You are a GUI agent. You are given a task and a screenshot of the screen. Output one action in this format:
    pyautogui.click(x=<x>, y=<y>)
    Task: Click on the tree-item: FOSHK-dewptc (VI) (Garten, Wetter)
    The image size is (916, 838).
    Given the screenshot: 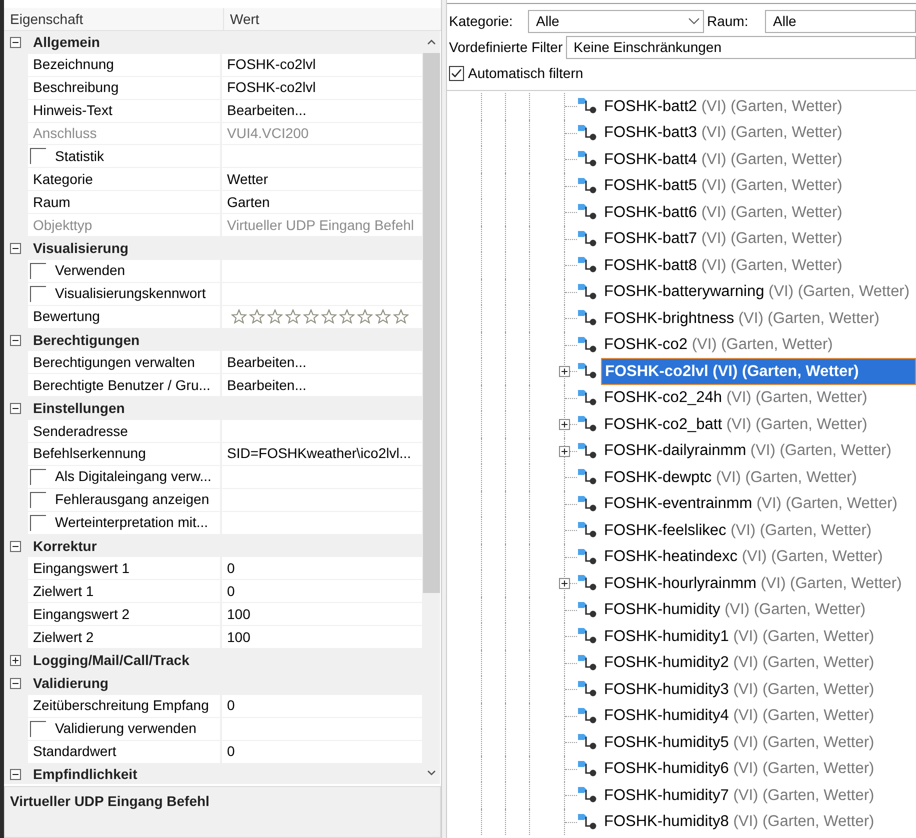 What is the action you would take?
    pyautogui.click(x=730, y=477)
    